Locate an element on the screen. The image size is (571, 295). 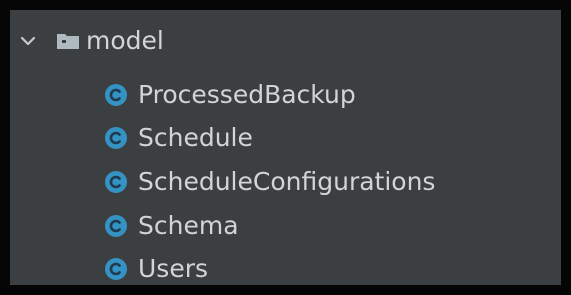
tree-item-users: Users is located at coordinates (156, 269).